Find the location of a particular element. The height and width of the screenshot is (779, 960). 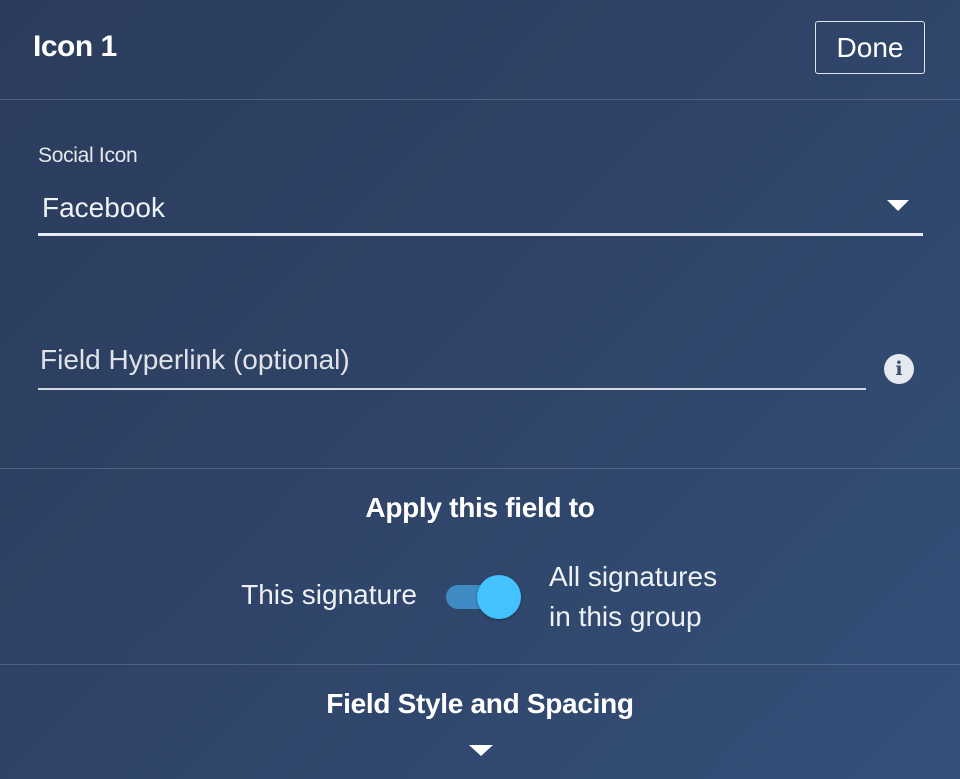

done-button: Done is located at coordinates (870, 47).